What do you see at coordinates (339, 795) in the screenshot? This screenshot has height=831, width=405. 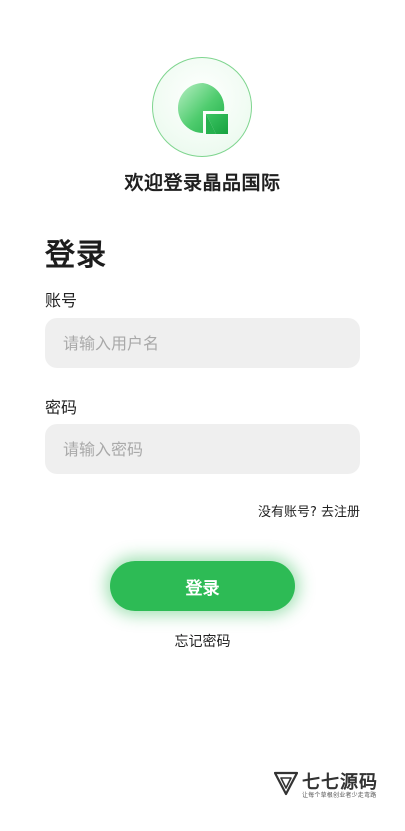 I see `watermark-subtitle: 让每个草根创业者少走弯路` at bounding box center [339, 795].